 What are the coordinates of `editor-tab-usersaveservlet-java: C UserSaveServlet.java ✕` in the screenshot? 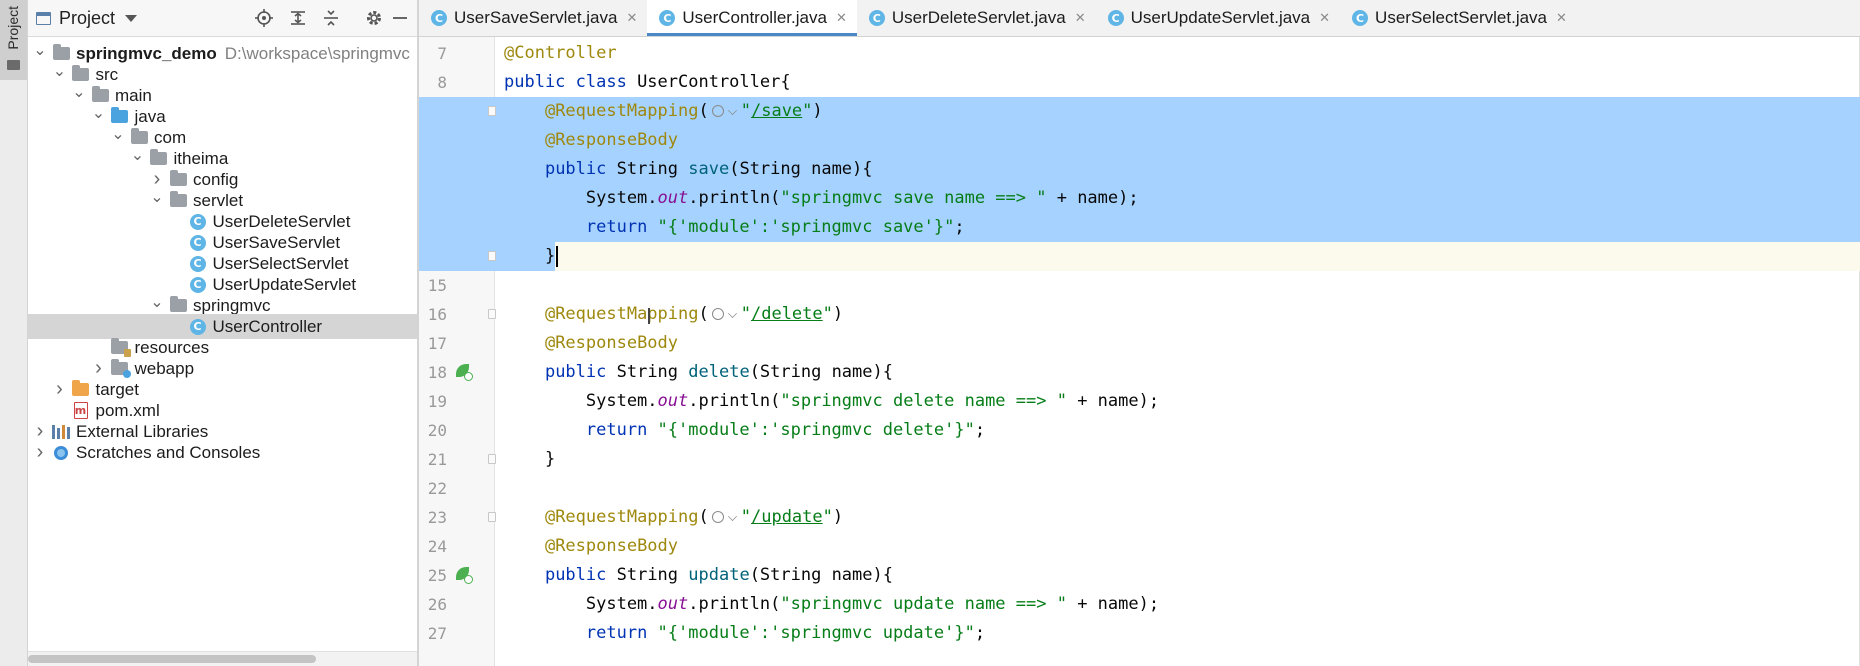 It's located at (533, 18).